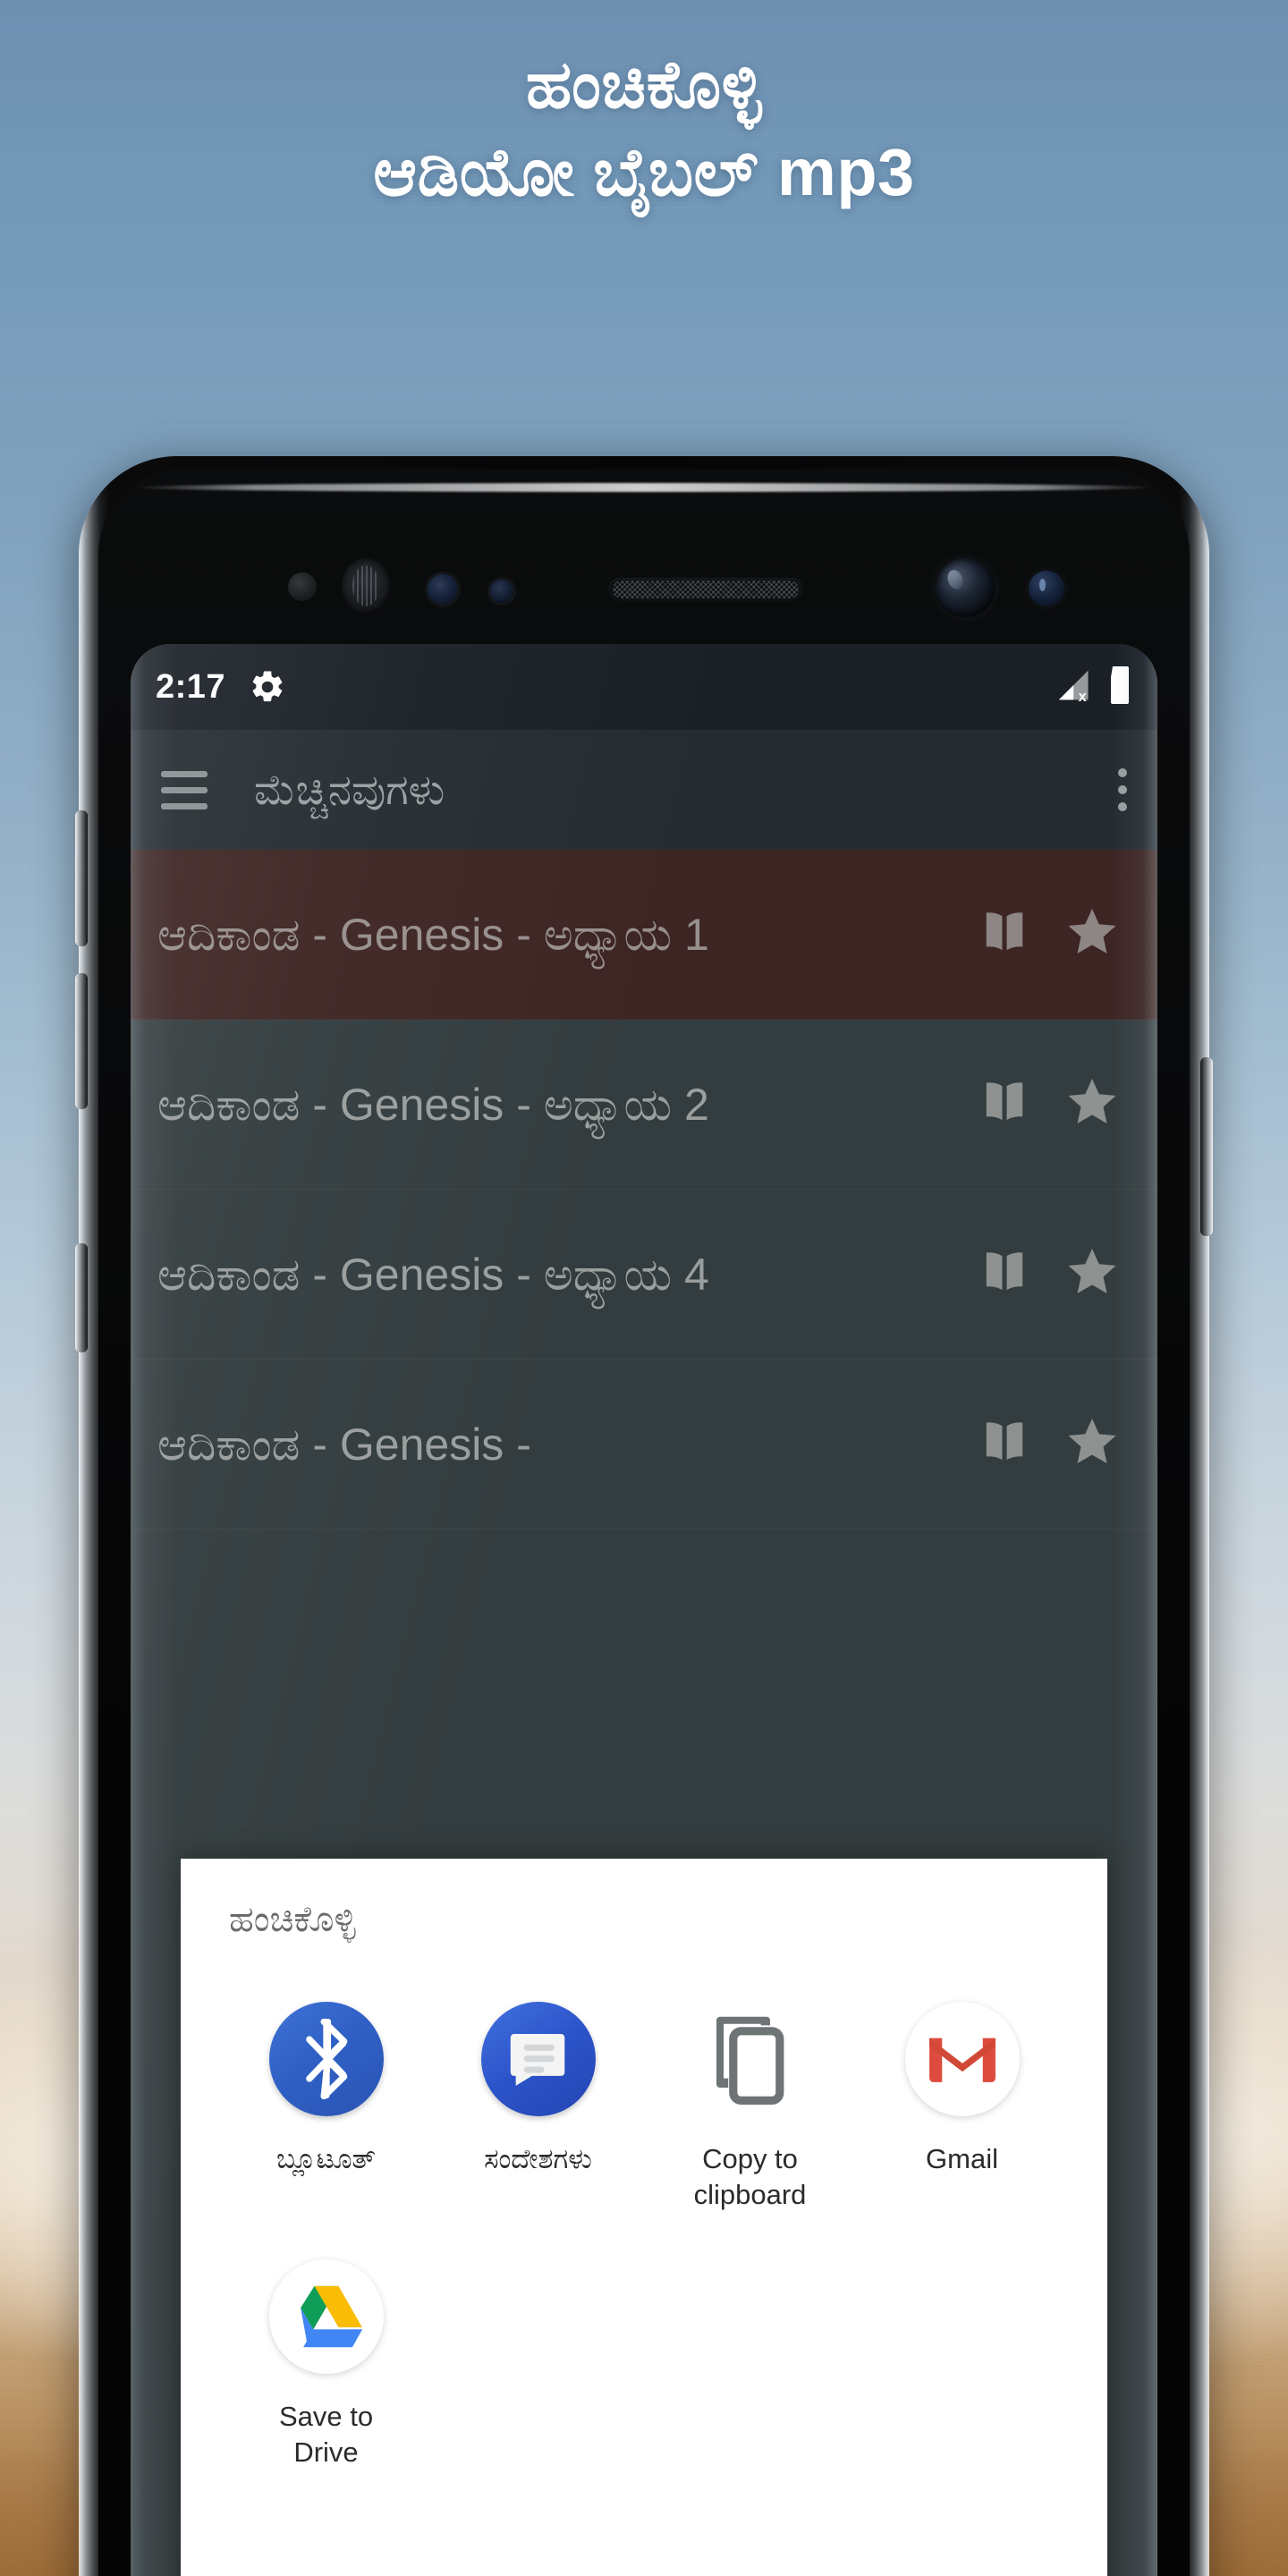 This screenshot has width=1288, height=2576. What do you see at coordinates (433, 1104) in the screenshot?
I see `chapter-title: ಆದಿಕಾಂಡ - Genesis - ಅಧ್ಯಾಯ 2` at bounding box center [433, 1104].